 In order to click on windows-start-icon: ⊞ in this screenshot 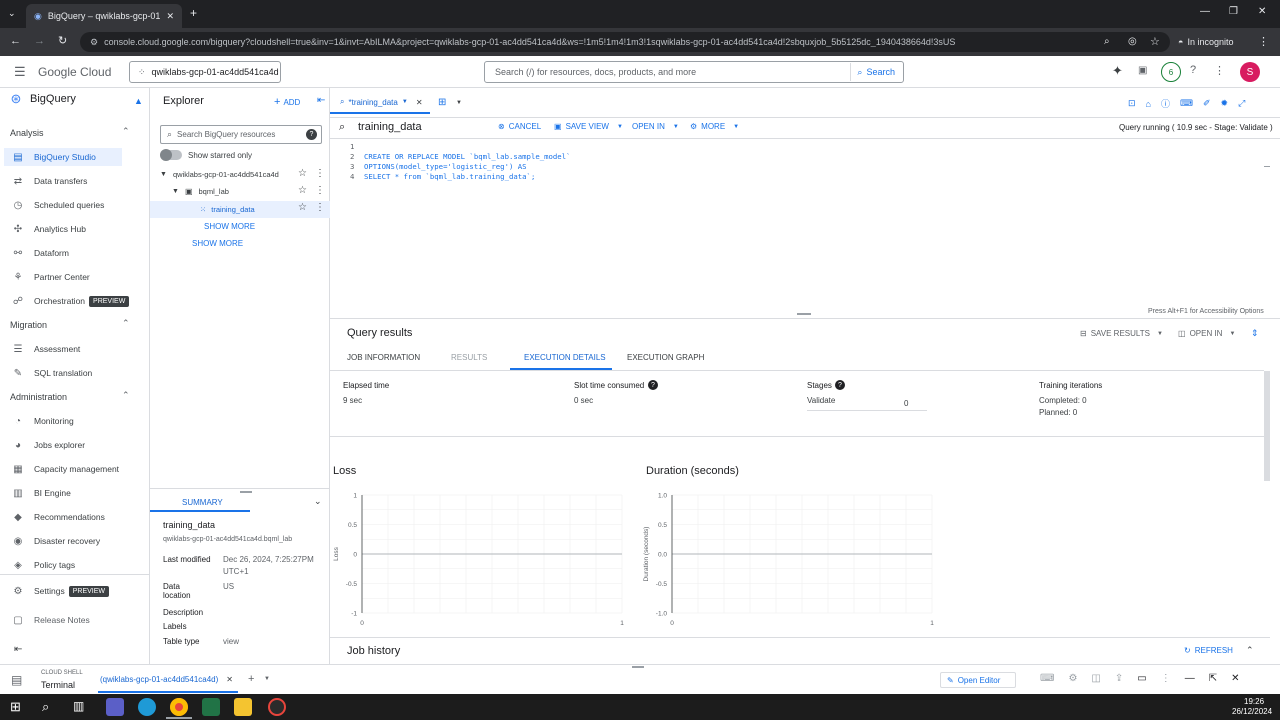, I will do `click(15, 707)`.